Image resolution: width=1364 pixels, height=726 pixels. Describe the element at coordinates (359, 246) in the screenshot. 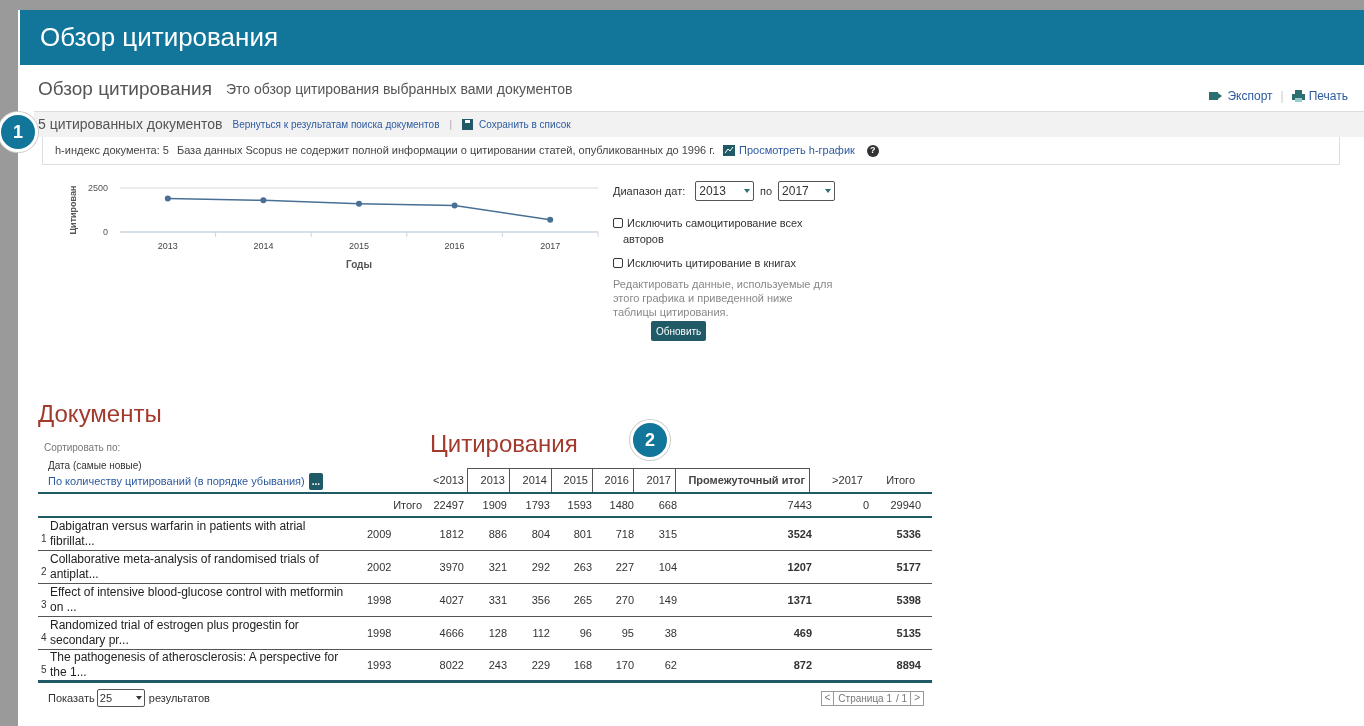

I see `x-tick-label: 2015` at that location.